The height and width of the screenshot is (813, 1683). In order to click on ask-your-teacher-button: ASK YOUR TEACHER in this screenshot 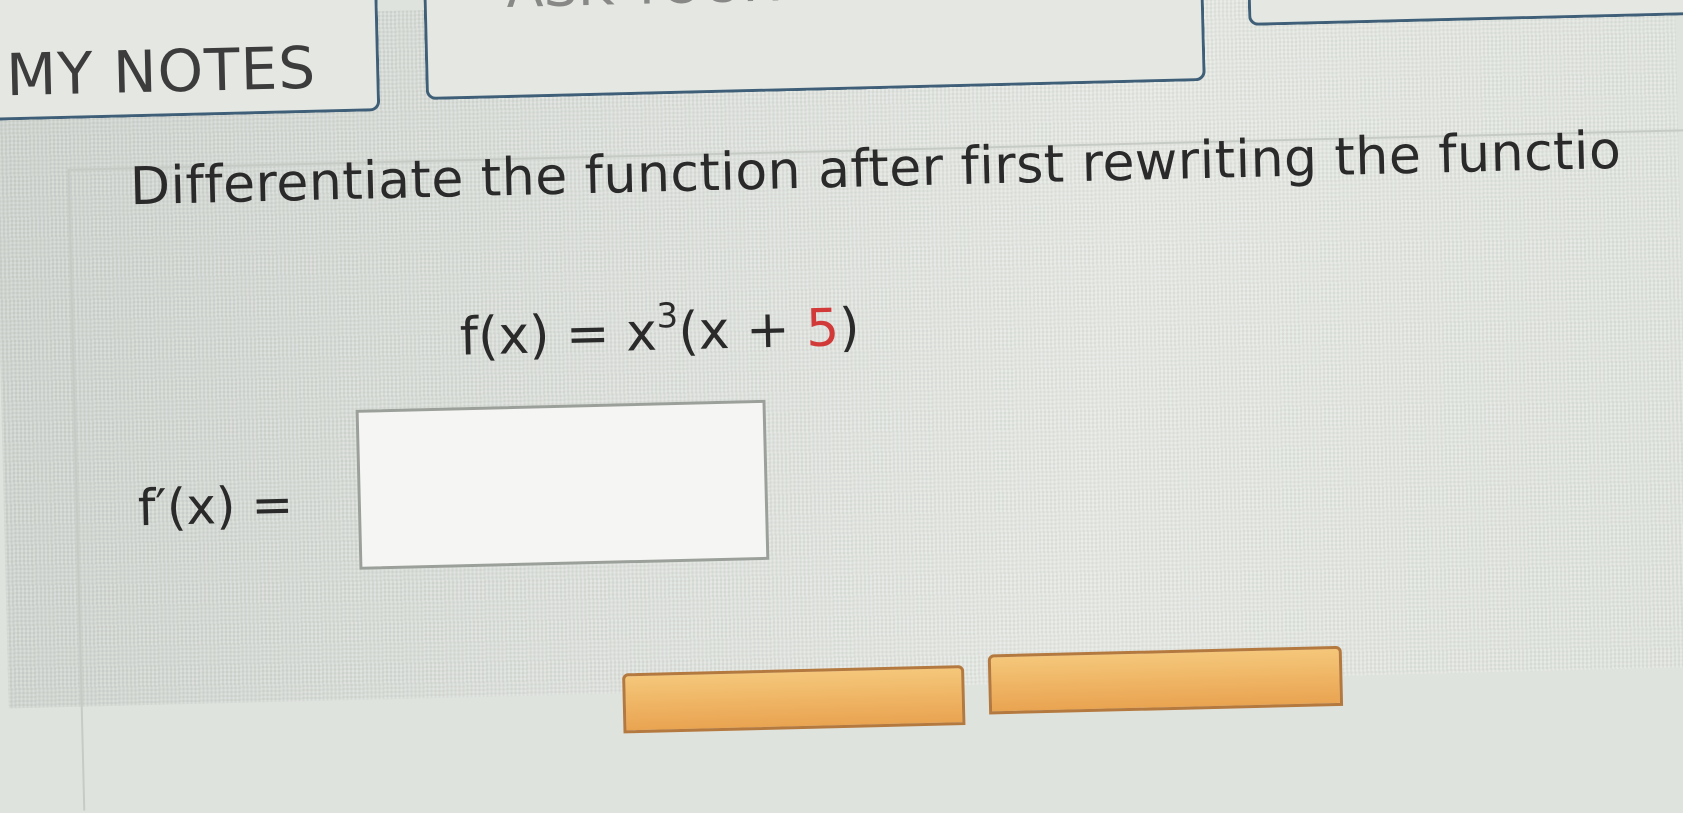, I will do `click(814, 50)`.